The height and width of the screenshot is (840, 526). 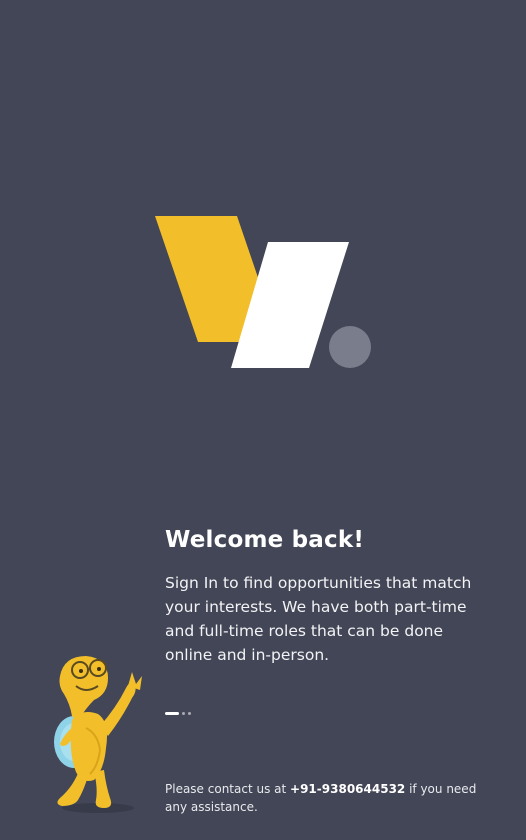 I want to click on contact-prefix: Please contact us at, so click(x=228, y=789).